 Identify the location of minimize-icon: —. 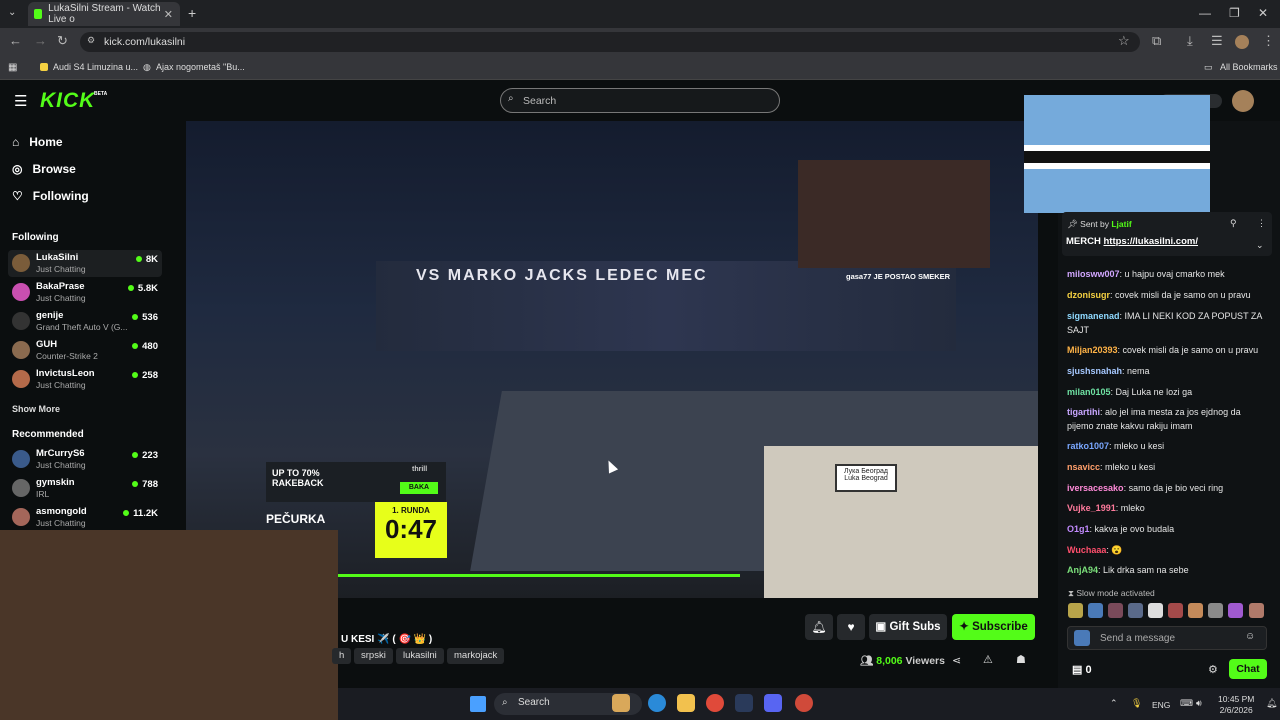
(1205, 13).